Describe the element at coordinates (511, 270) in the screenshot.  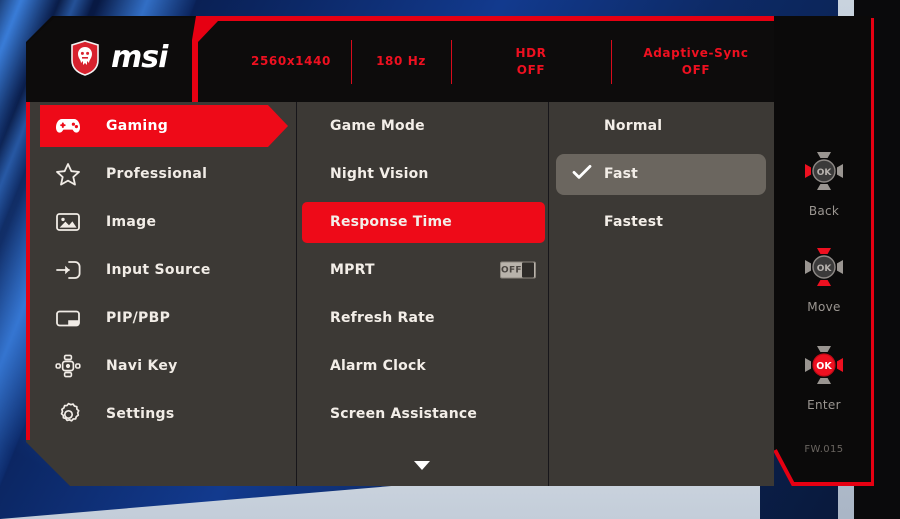
I see `mprt-toggle-state: OFF` at that location.